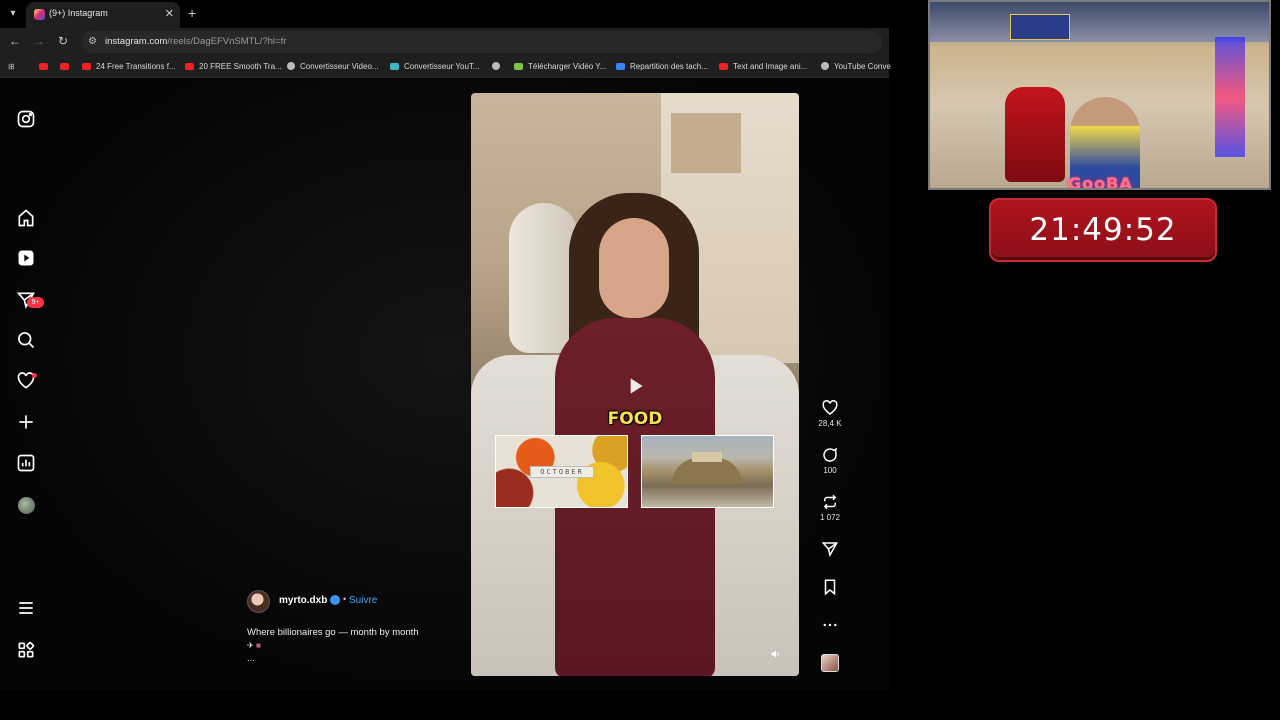 This screenshot has width=1280, height=720. I want to click on address-bar: ⚙ instagram.com/reels/DagEFVnSMTL/?hl=fr, so click(482, 42).